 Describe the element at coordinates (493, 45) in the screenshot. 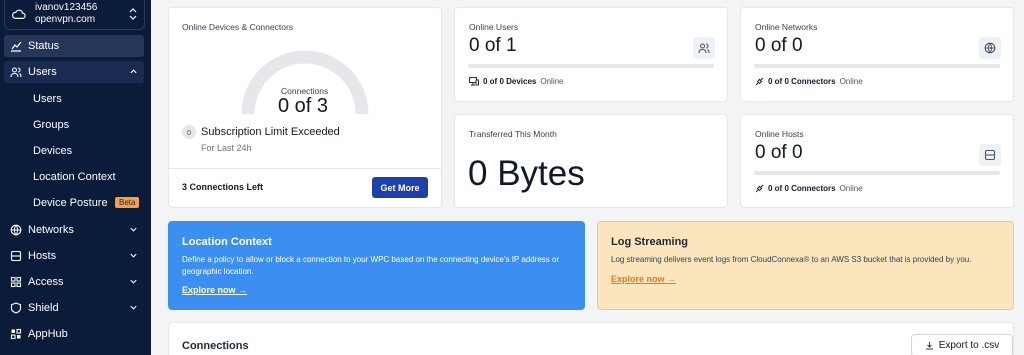

I see `online-users-value: 0 of 1` at that location.